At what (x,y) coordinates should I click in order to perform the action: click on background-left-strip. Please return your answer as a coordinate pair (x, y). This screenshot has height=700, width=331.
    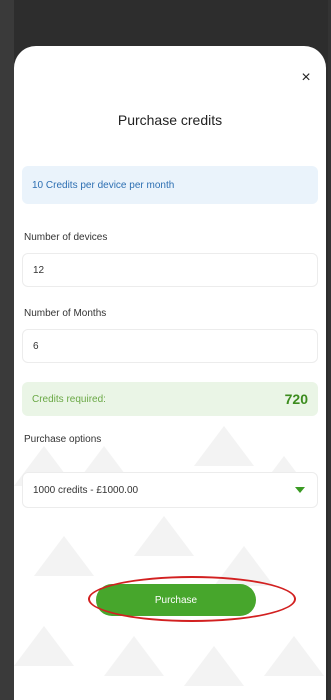
    Looking at the image, I should click on (7, 350).